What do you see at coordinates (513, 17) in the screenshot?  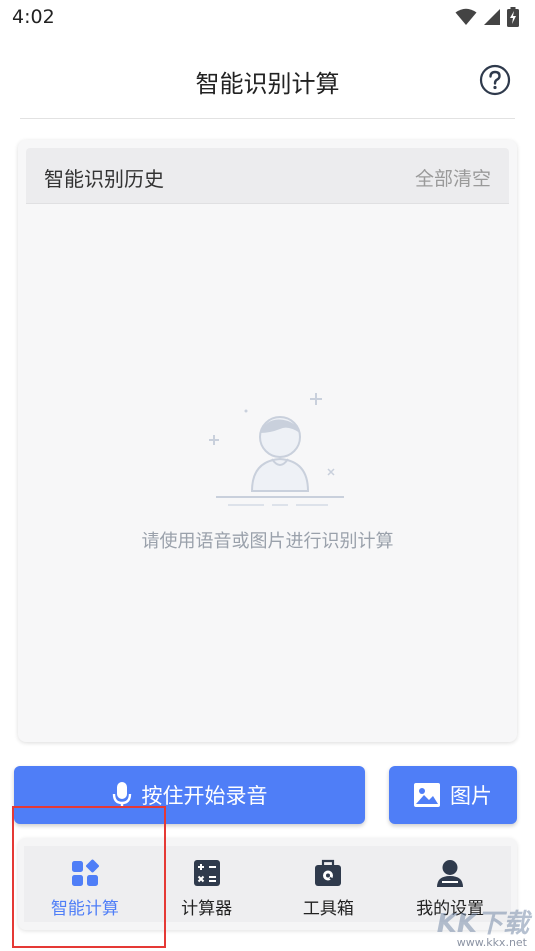 I see `battery-charging-icon` at bounding box center [513, 17].